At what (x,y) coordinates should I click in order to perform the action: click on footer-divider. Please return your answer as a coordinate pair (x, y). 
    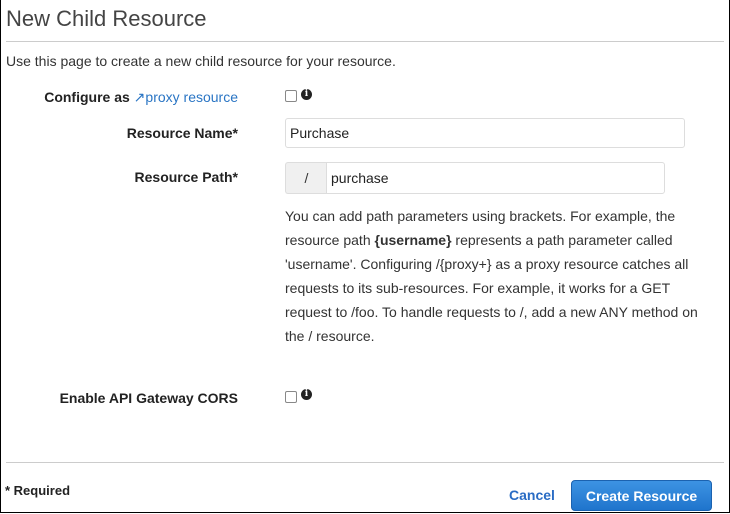
    Looking at the image, I should click on (365, 462).